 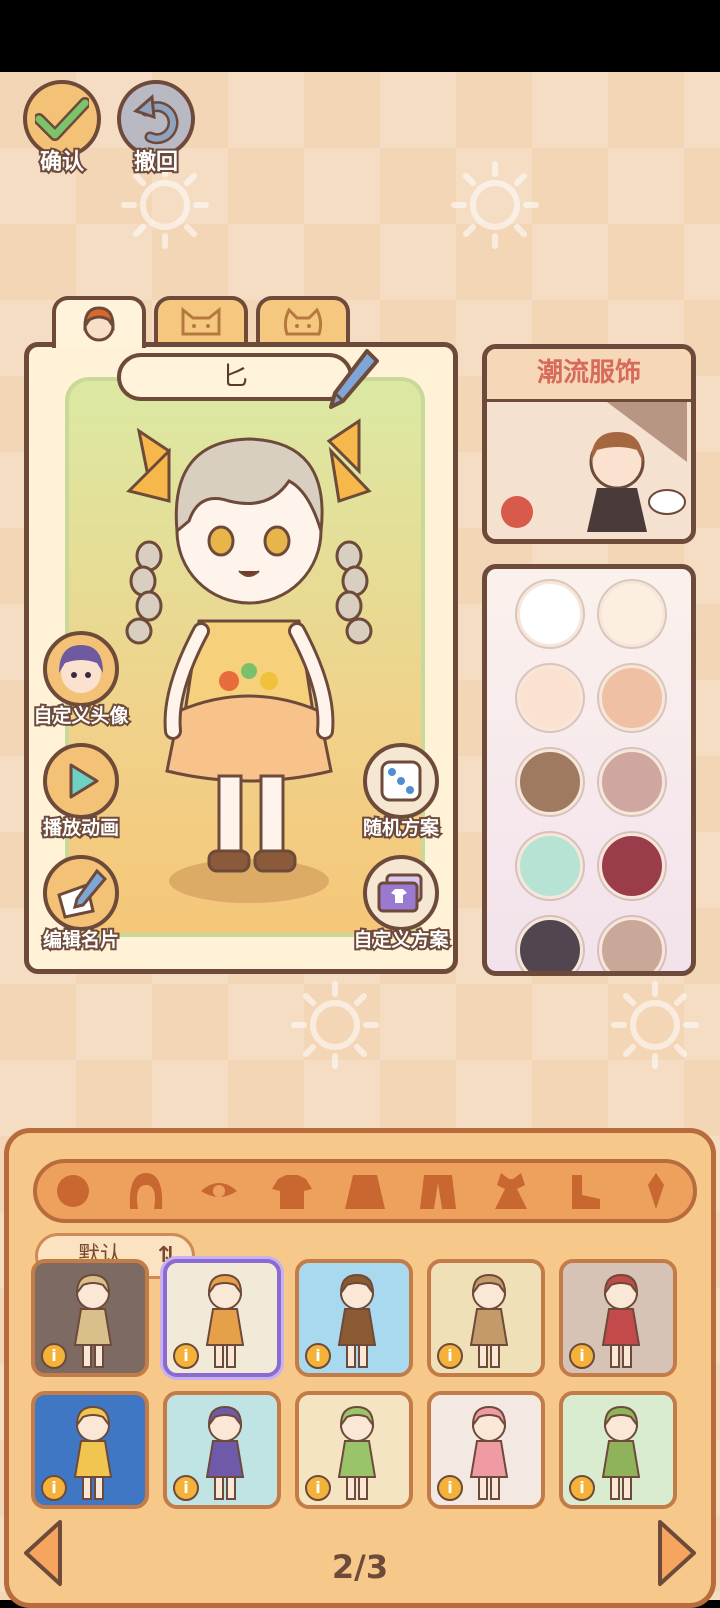 What do you see at coordinates (235, 377) in the screenshot?
I see `character-name: 匕` at bounding box center [235, 377].